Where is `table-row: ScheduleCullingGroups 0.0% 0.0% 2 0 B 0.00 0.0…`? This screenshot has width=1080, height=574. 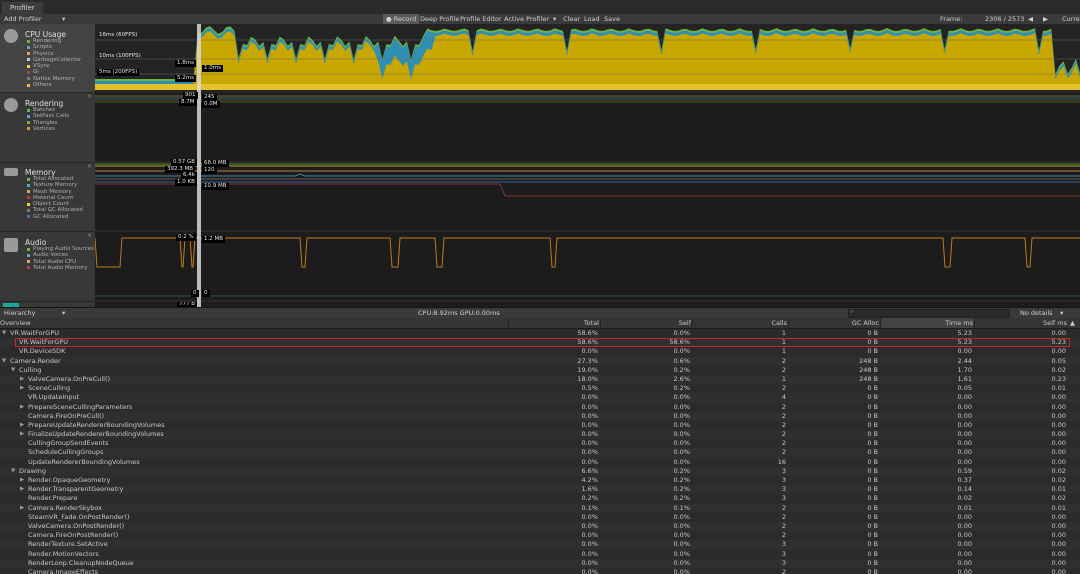 table-row: ScheduleCullingGroups 0.0% 0.0% 2 0 B 0.00 0.0… is located at coordinates (540, 453).